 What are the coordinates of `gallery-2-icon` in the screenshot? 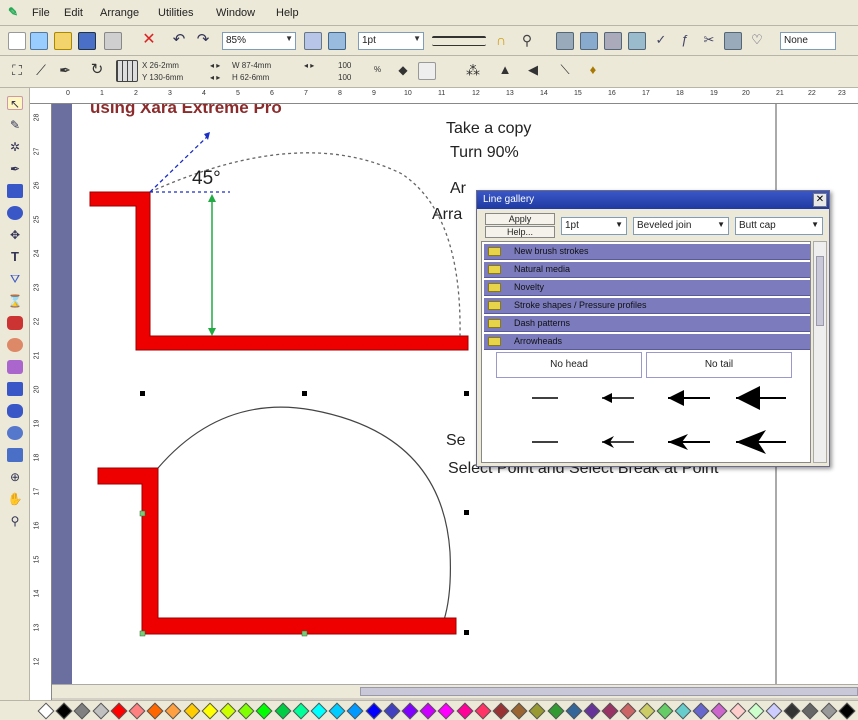 It's located at (589, 41).